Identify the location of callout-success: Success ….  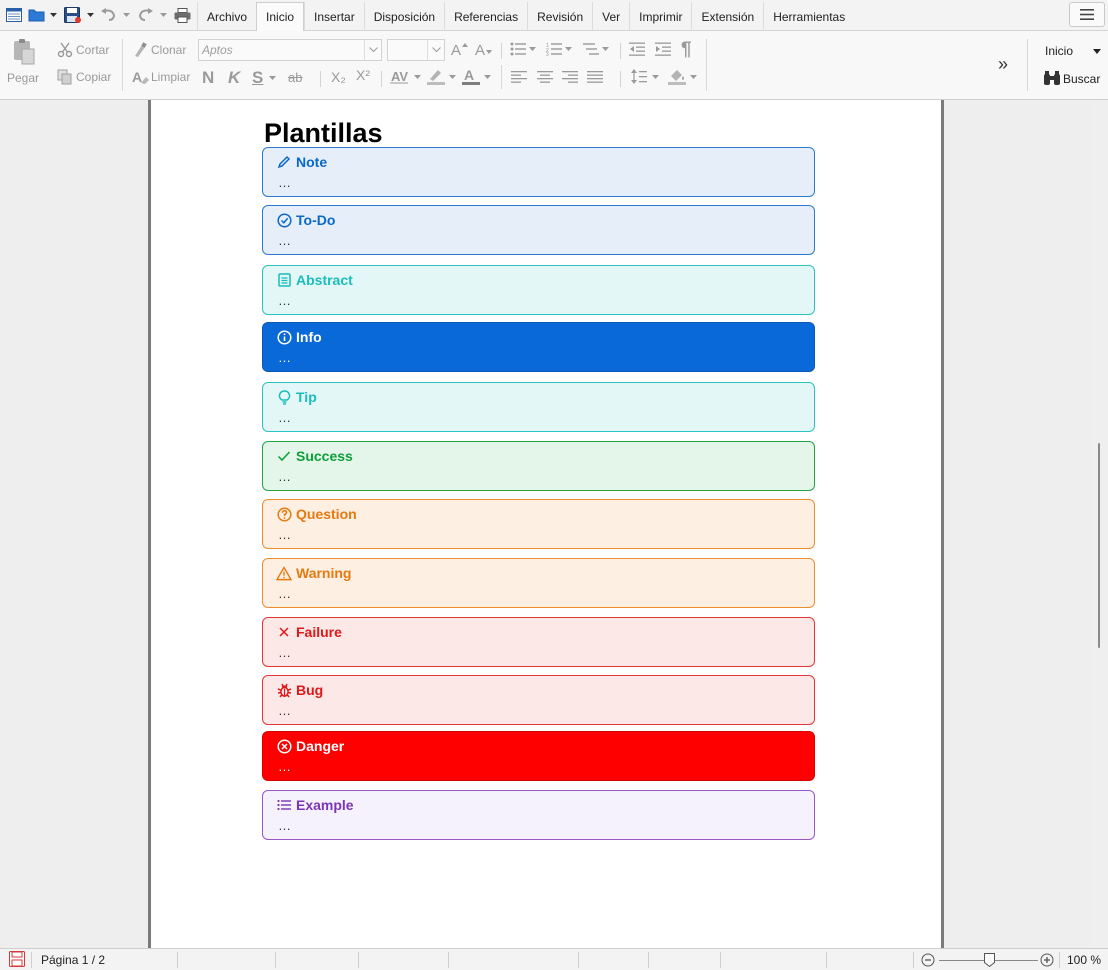
(538, 466).